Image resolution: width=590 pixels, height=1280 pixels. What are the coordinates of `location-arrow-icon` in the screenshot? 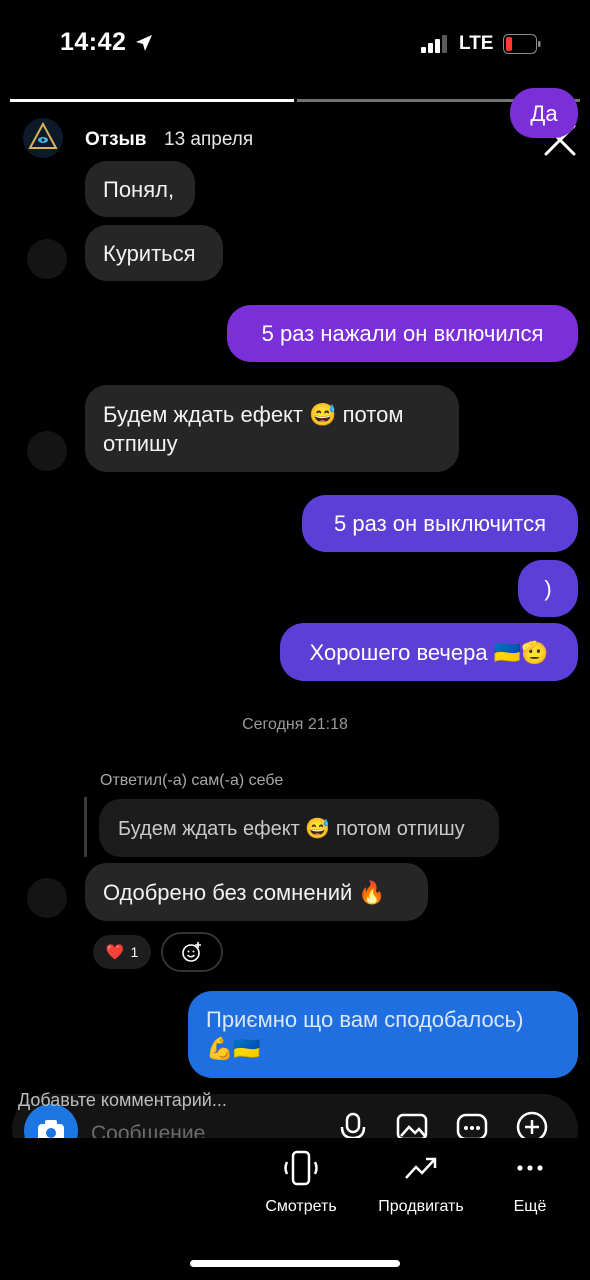 It's located at (144, 43).